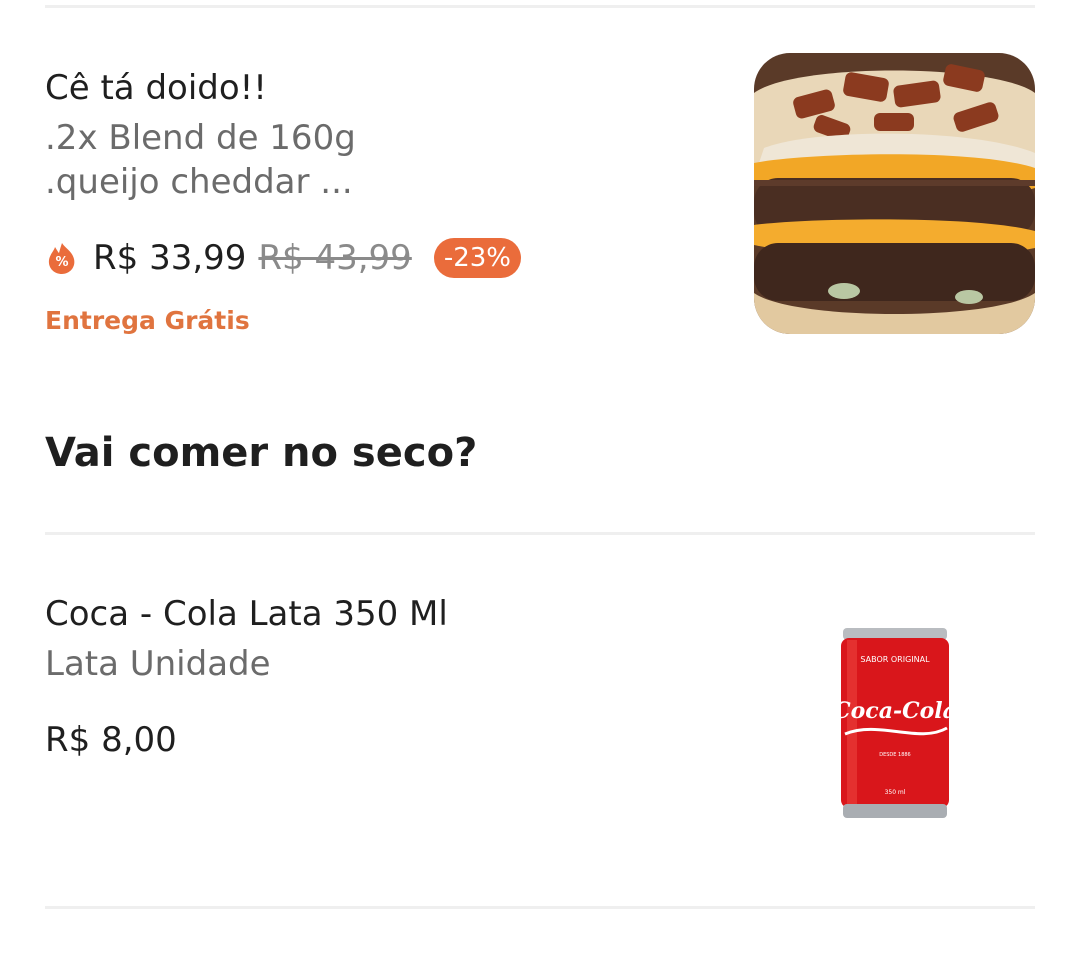 The height and width of the screenshot is (964, 1077). I want to click on can-top-text: SABOR ORIGINAL, so click(895, 659).